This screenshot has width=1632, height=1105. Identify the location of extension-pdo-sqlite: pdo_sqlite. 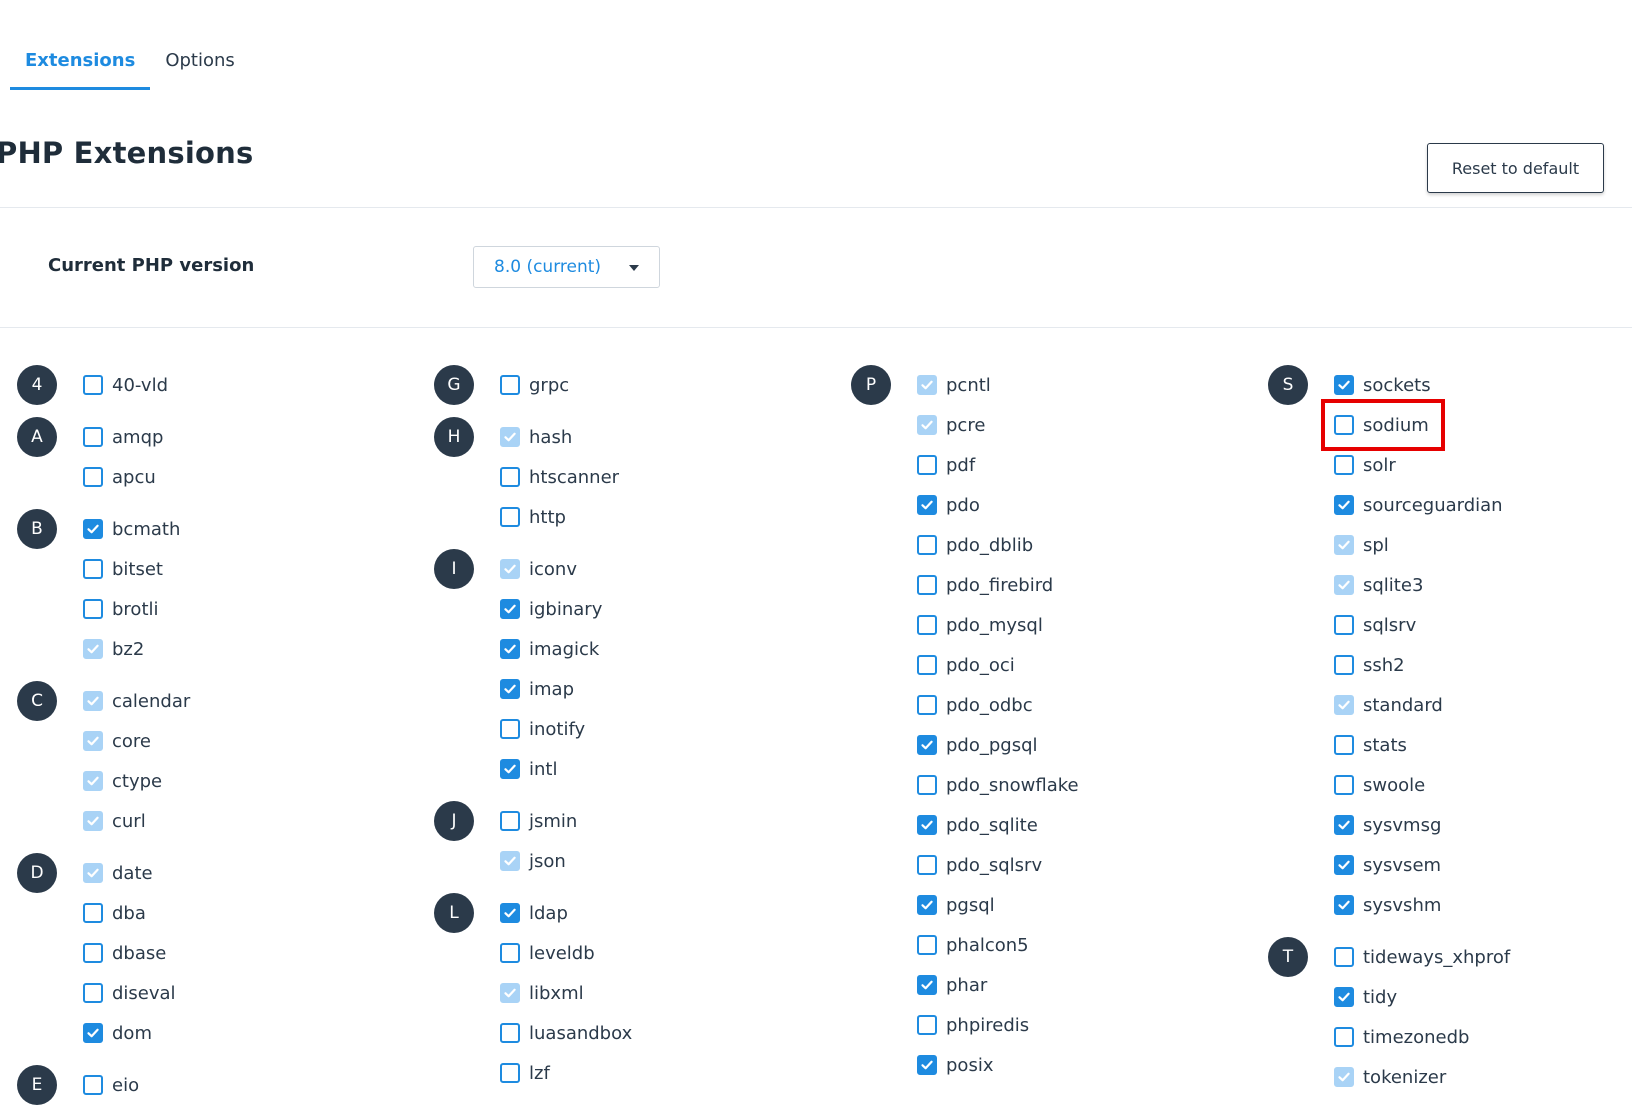
(977, 825).